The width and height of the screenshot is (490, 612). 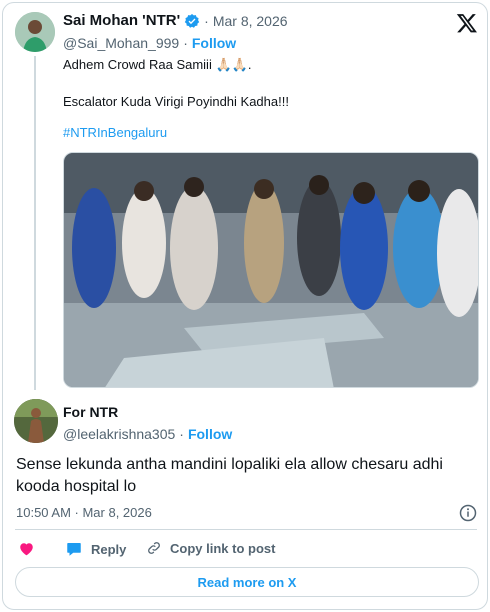 What do you see at coordinates (74, 549) in the screenshot?
I see `reply-bubble-icon` at bounding box center [74, 549].